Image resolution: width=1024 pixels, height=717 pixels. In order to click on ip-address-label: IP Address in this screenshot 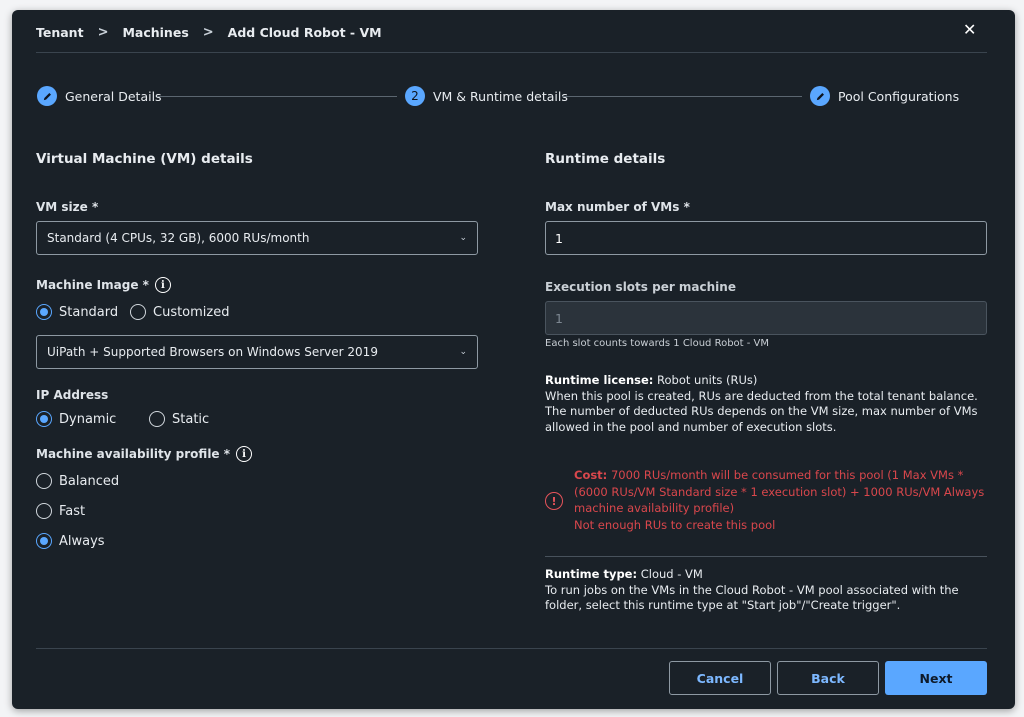, I will do `click(72, 395)`.